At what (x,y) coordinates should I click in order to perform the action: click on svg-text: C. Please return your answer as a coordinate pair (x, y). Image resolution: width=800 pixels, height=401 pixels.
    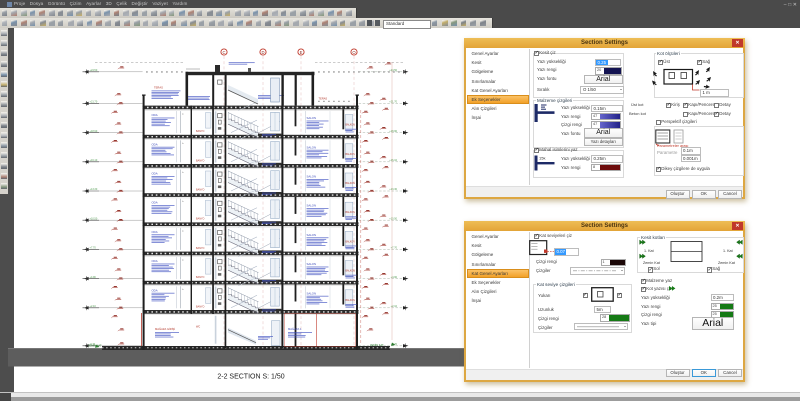
    Looking at the image, I should click on (223, 52).